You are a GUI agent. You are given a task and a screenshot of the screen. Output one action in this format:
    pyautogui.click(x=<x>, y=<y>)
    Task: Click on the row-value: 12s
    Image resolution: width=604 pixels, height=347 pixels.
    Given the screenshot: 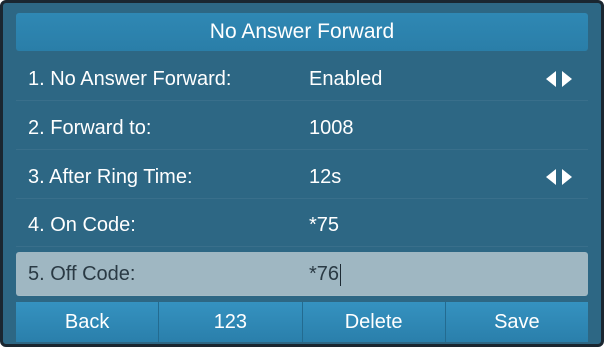 What is the action you would take?
    pyautogui.click(x=325, y=177)
    